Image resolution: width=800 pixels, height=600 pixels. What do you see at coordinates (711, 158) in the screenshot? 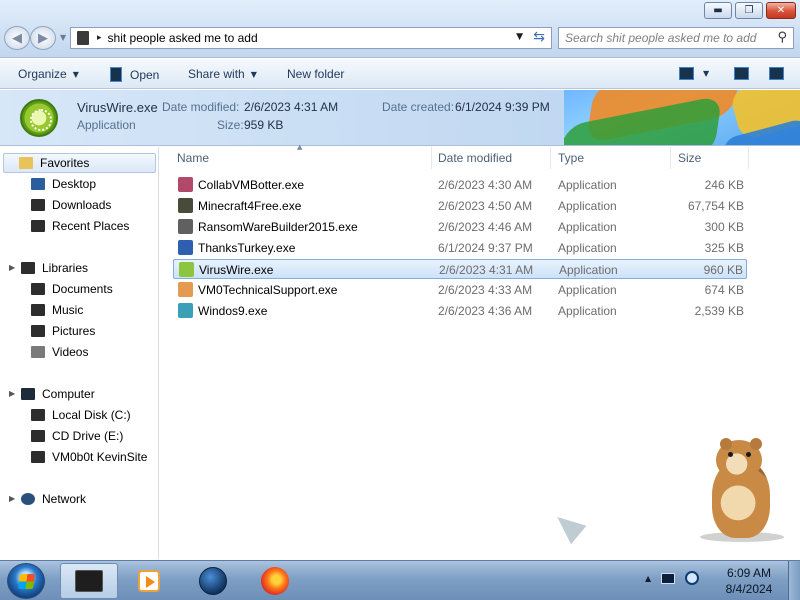
I see `column-header-size: Size` at bounding box center [711, 158].